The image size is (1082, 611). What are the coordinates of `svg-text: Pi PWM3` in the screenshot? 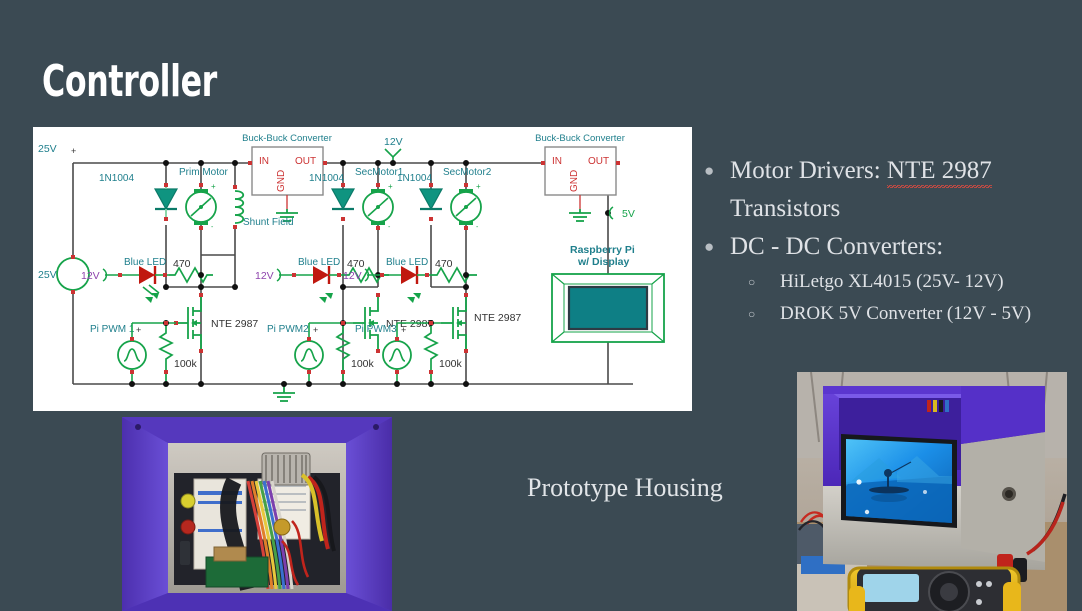 It's located at (376, 329).